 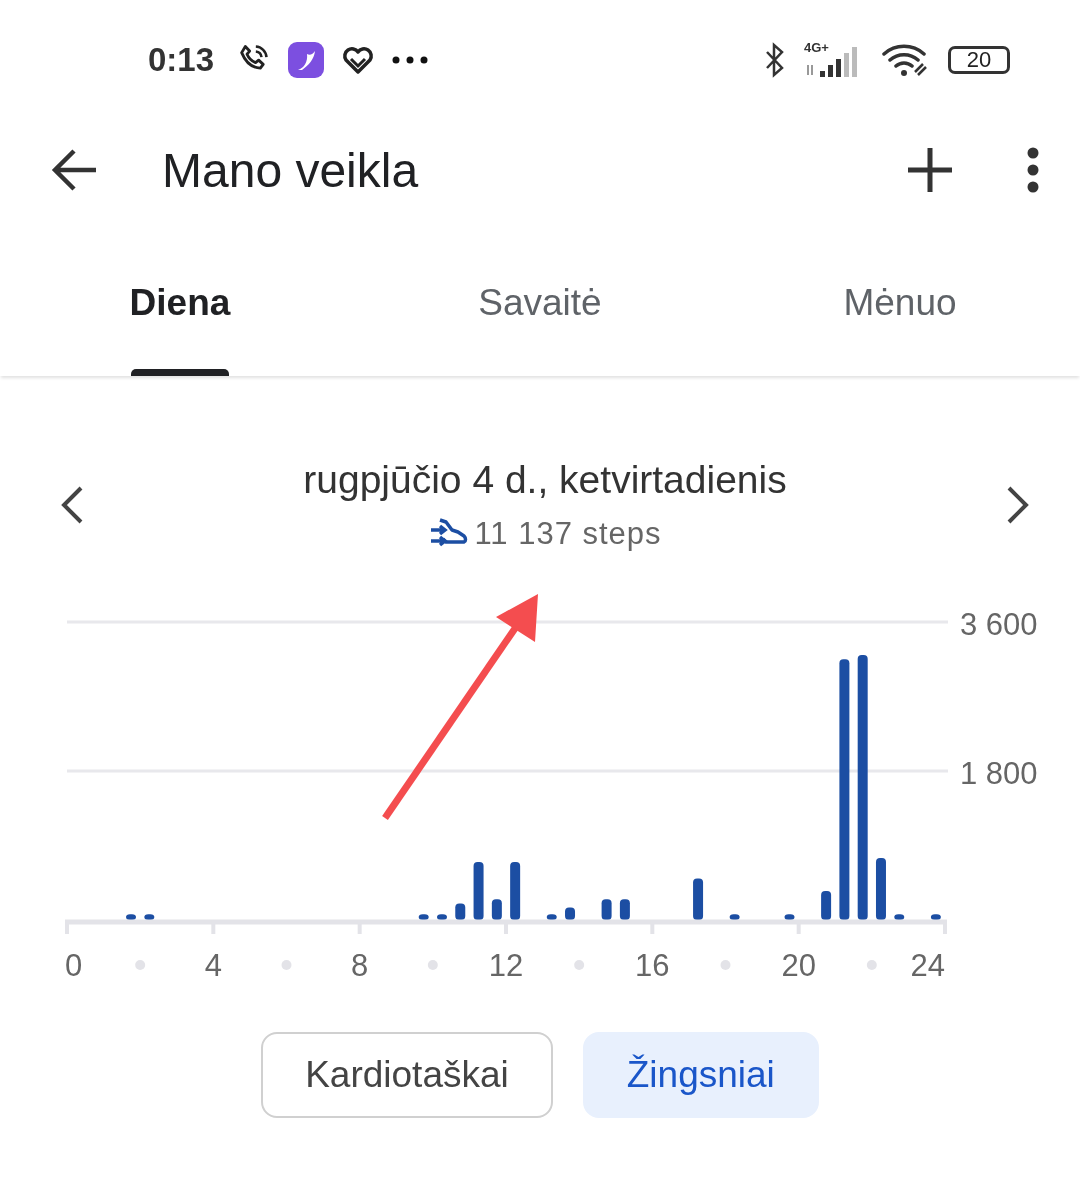 I want to click on status-time: 0:13, so click(x=181, y=60).